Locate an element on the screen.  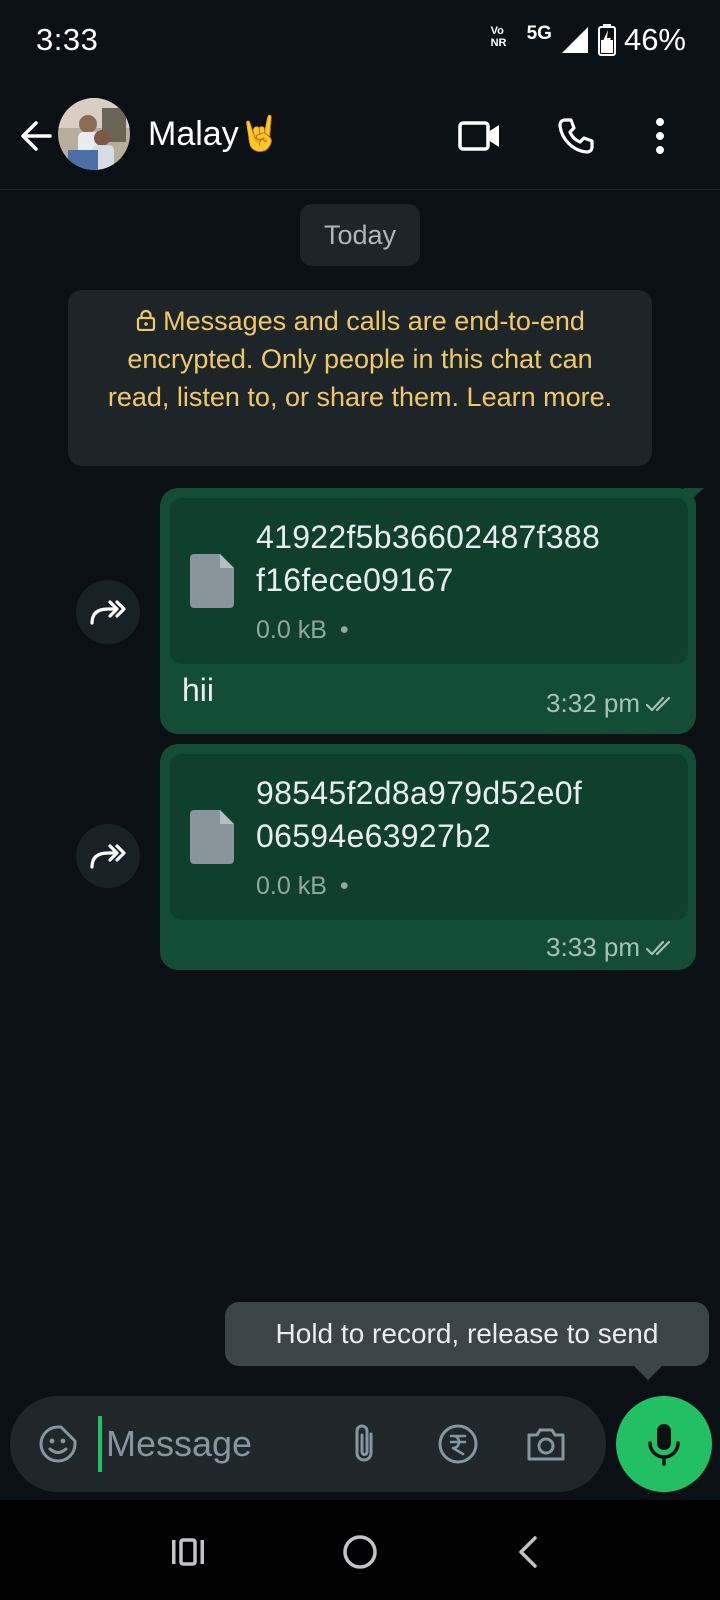
back-arrow-icon is located at coordinates (36, 136).